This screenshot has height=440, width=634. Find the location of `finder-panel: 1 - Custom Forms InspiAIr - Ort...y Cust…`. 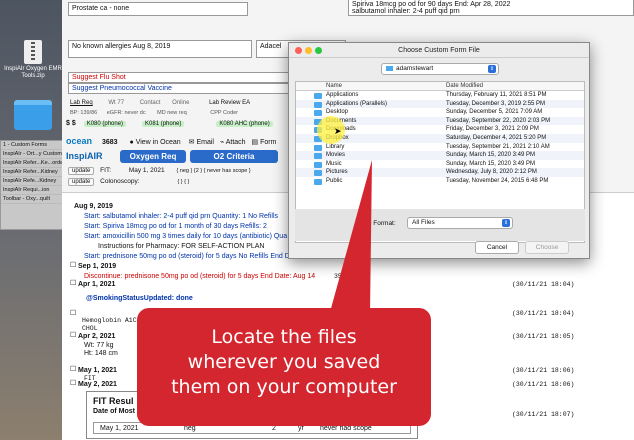

finder-panel: 1 - Custom Forms InspiAIr - Ort...y Cust… is located at coordinates (33, 185).